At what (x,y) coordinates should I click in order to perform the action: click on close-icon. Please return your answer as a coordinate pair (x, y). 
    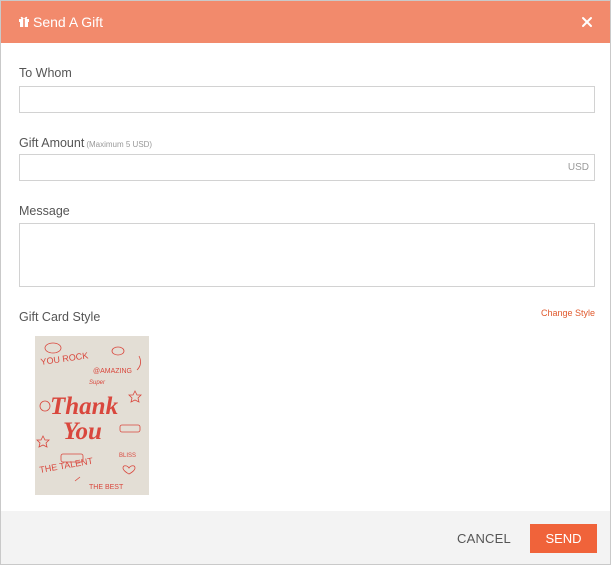
    Looking at the image, I should click on (587, 22).